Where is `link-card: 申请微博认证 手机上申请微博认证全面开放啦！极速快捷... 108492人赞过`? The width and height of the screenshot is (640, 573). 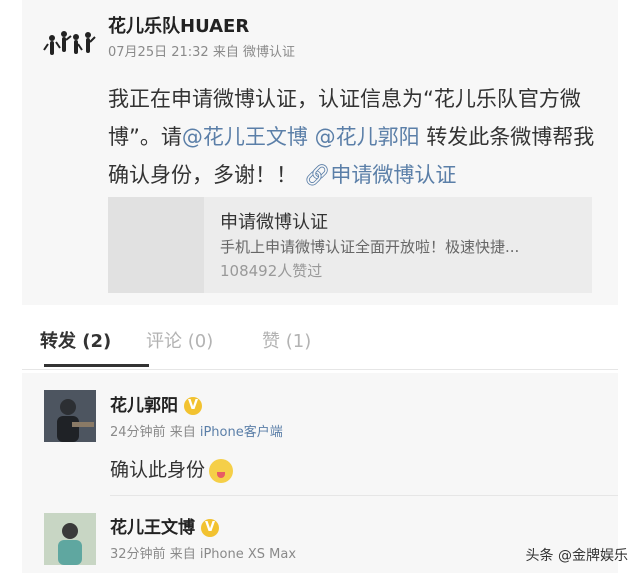
link-card: 申请微博认证 手机上申请微博认证全面开放啦！极速快捷... 108492人赞过 is located at coordinates (350, 245).